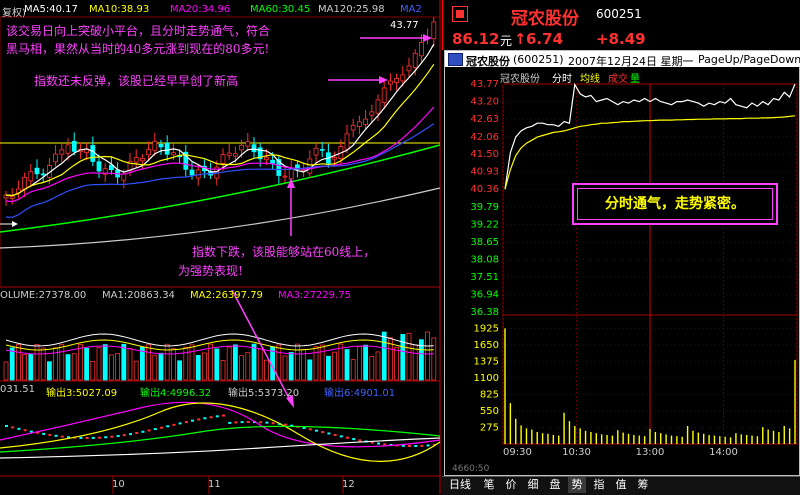  I want to click on ma20-label: MA20:34.96, so click(200, 9).